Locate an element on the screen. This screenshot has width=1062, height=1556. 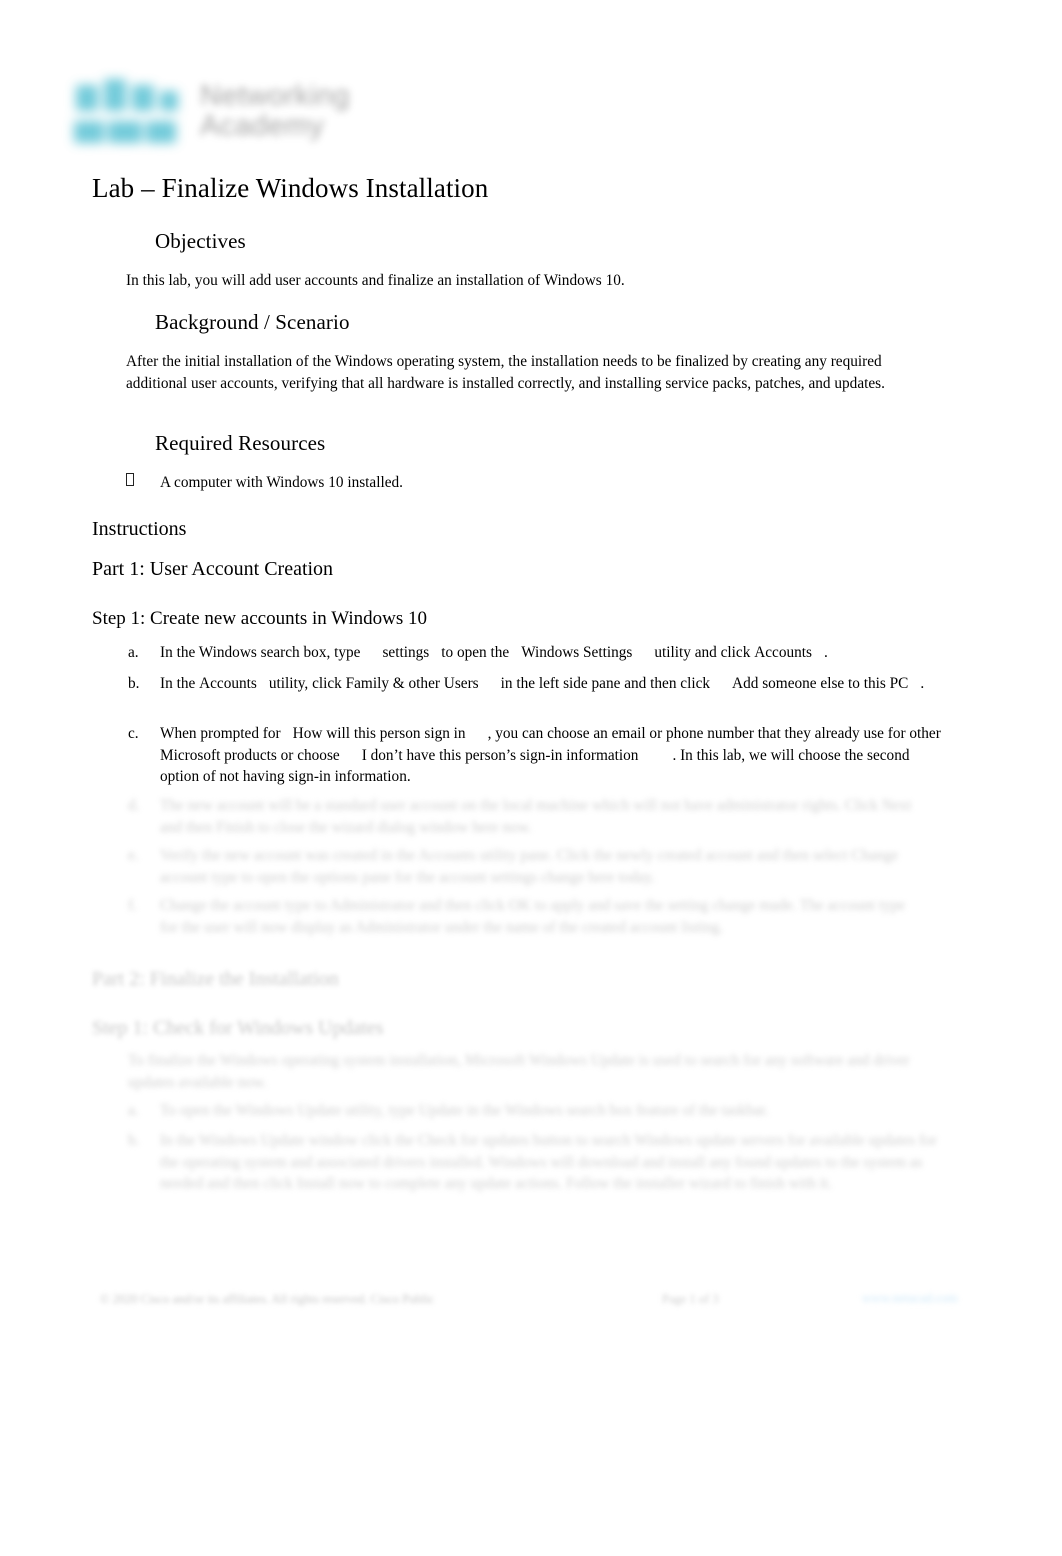
run-text: In the is located at coordinates (178, 683).